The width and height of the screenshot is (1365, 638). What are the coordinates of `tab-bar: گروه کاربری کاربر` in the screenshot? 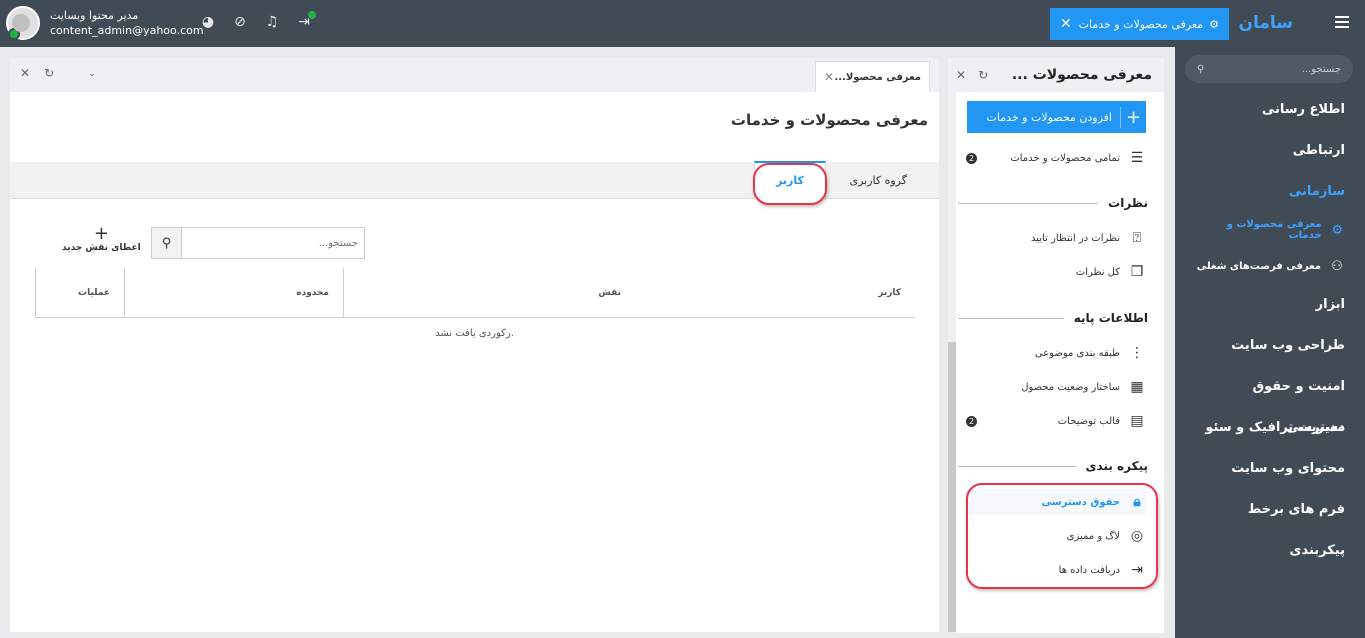 It's located at (474, 180).